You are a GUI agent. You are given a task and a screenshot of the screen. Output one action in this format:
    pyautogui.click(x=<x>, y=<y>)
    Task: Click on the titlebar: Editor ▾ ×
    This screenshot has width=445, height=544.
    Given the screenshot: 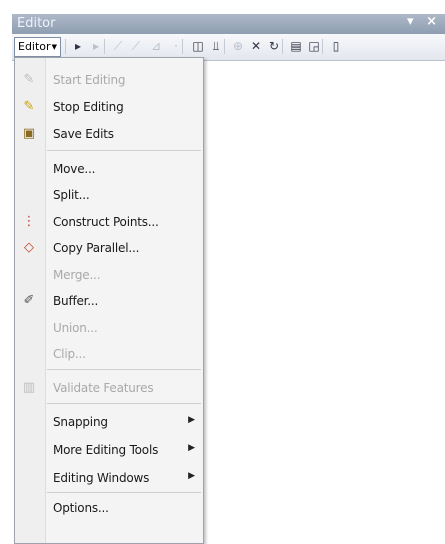 What is the action you would take?
    pyautogui.click(x=228, y=24)
    